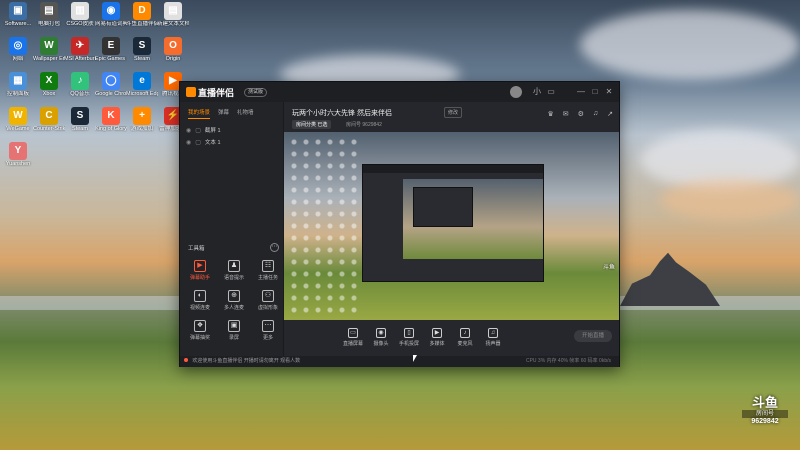  What do you see at coordinates (312, 124) in the screenshot?
I see `room-category-tag: 房间分类 已选` at bounding box center [312, 124].